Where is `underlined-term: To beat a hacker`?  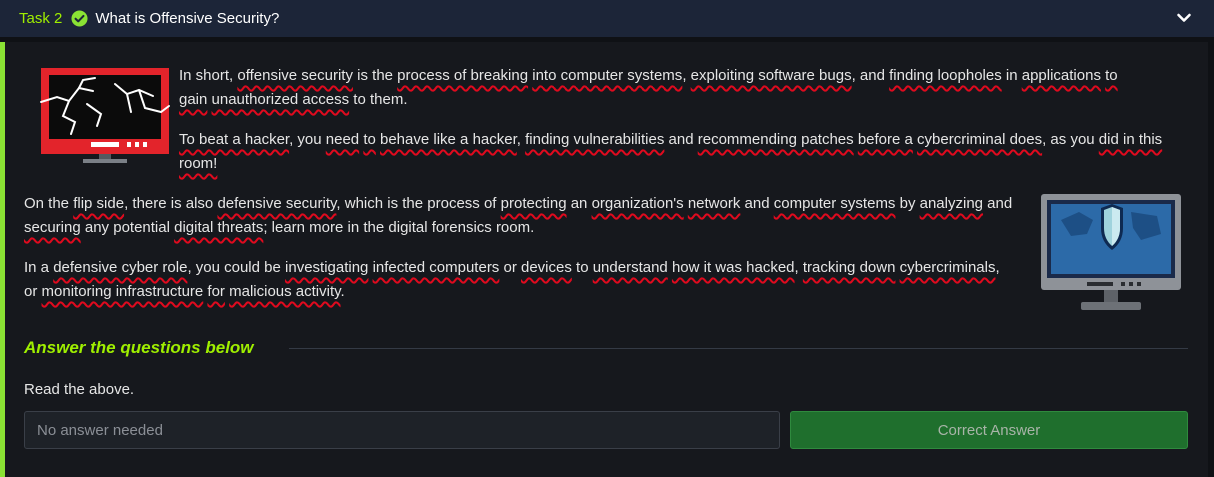
underlined-term: To beat a hacker is located at coordinates (234, 139).